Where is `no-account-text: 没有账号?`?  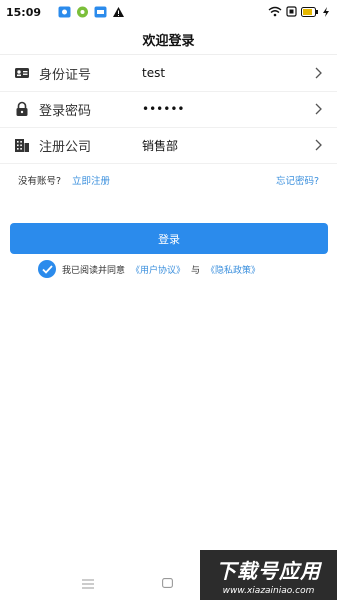 no-account-text: 没有账号? is located at coordinates (40, 181).